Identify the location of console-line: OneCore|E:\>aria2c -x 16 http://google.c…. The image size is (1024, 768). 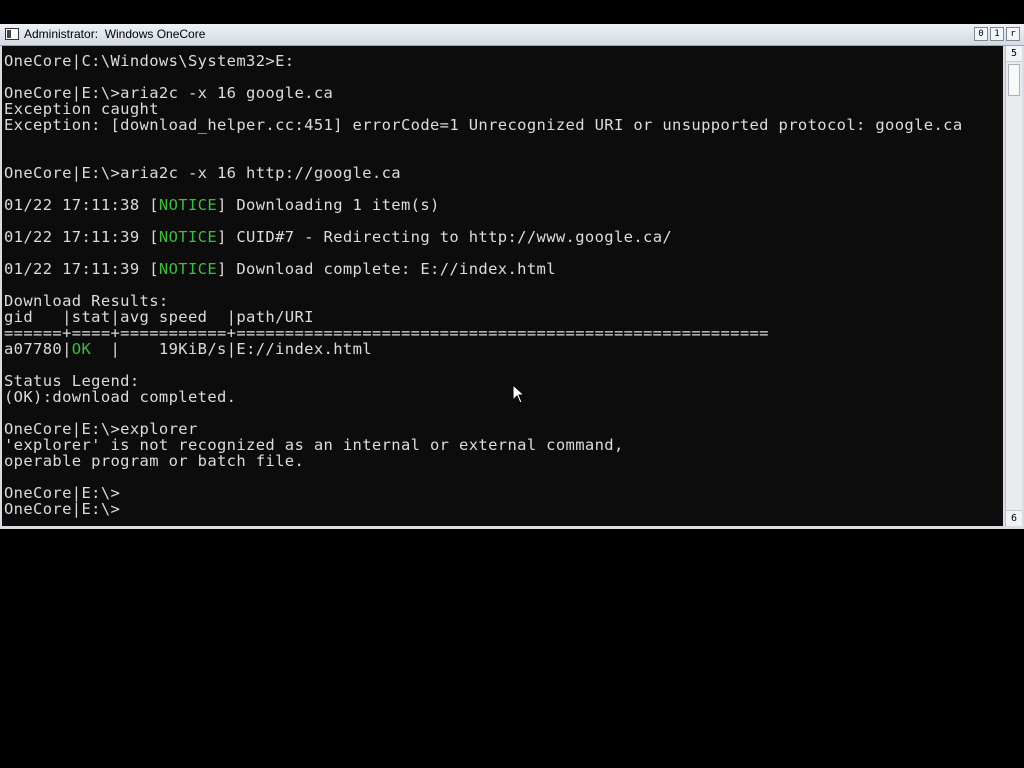
(202, 173).